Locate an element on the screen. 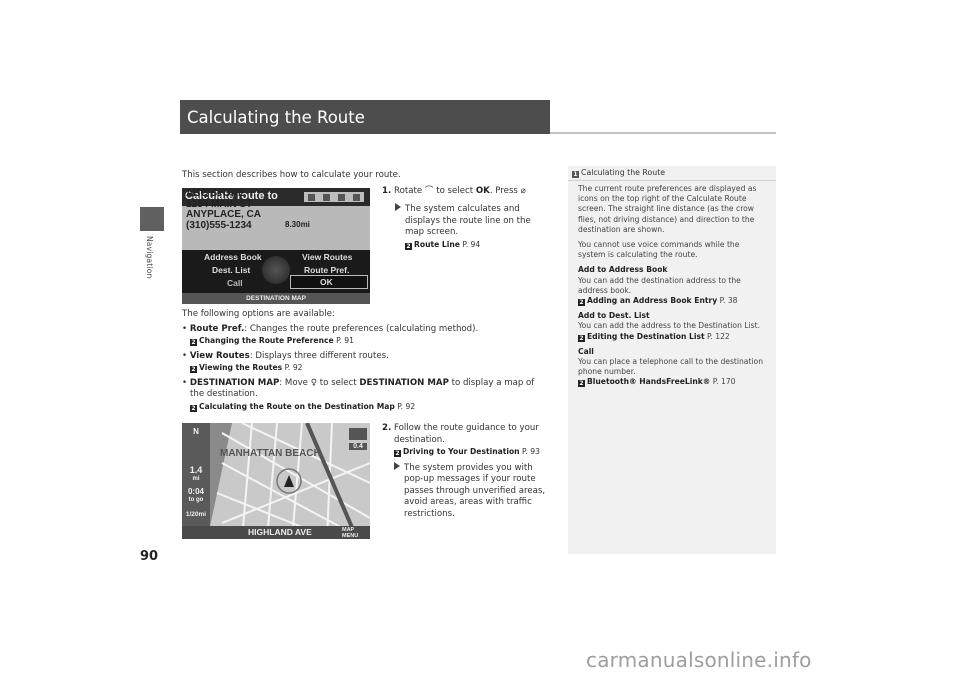 Image resolution: width=960 pixels, height=679 pixels. section-label: Navigation is located at coordinates (149, 257).